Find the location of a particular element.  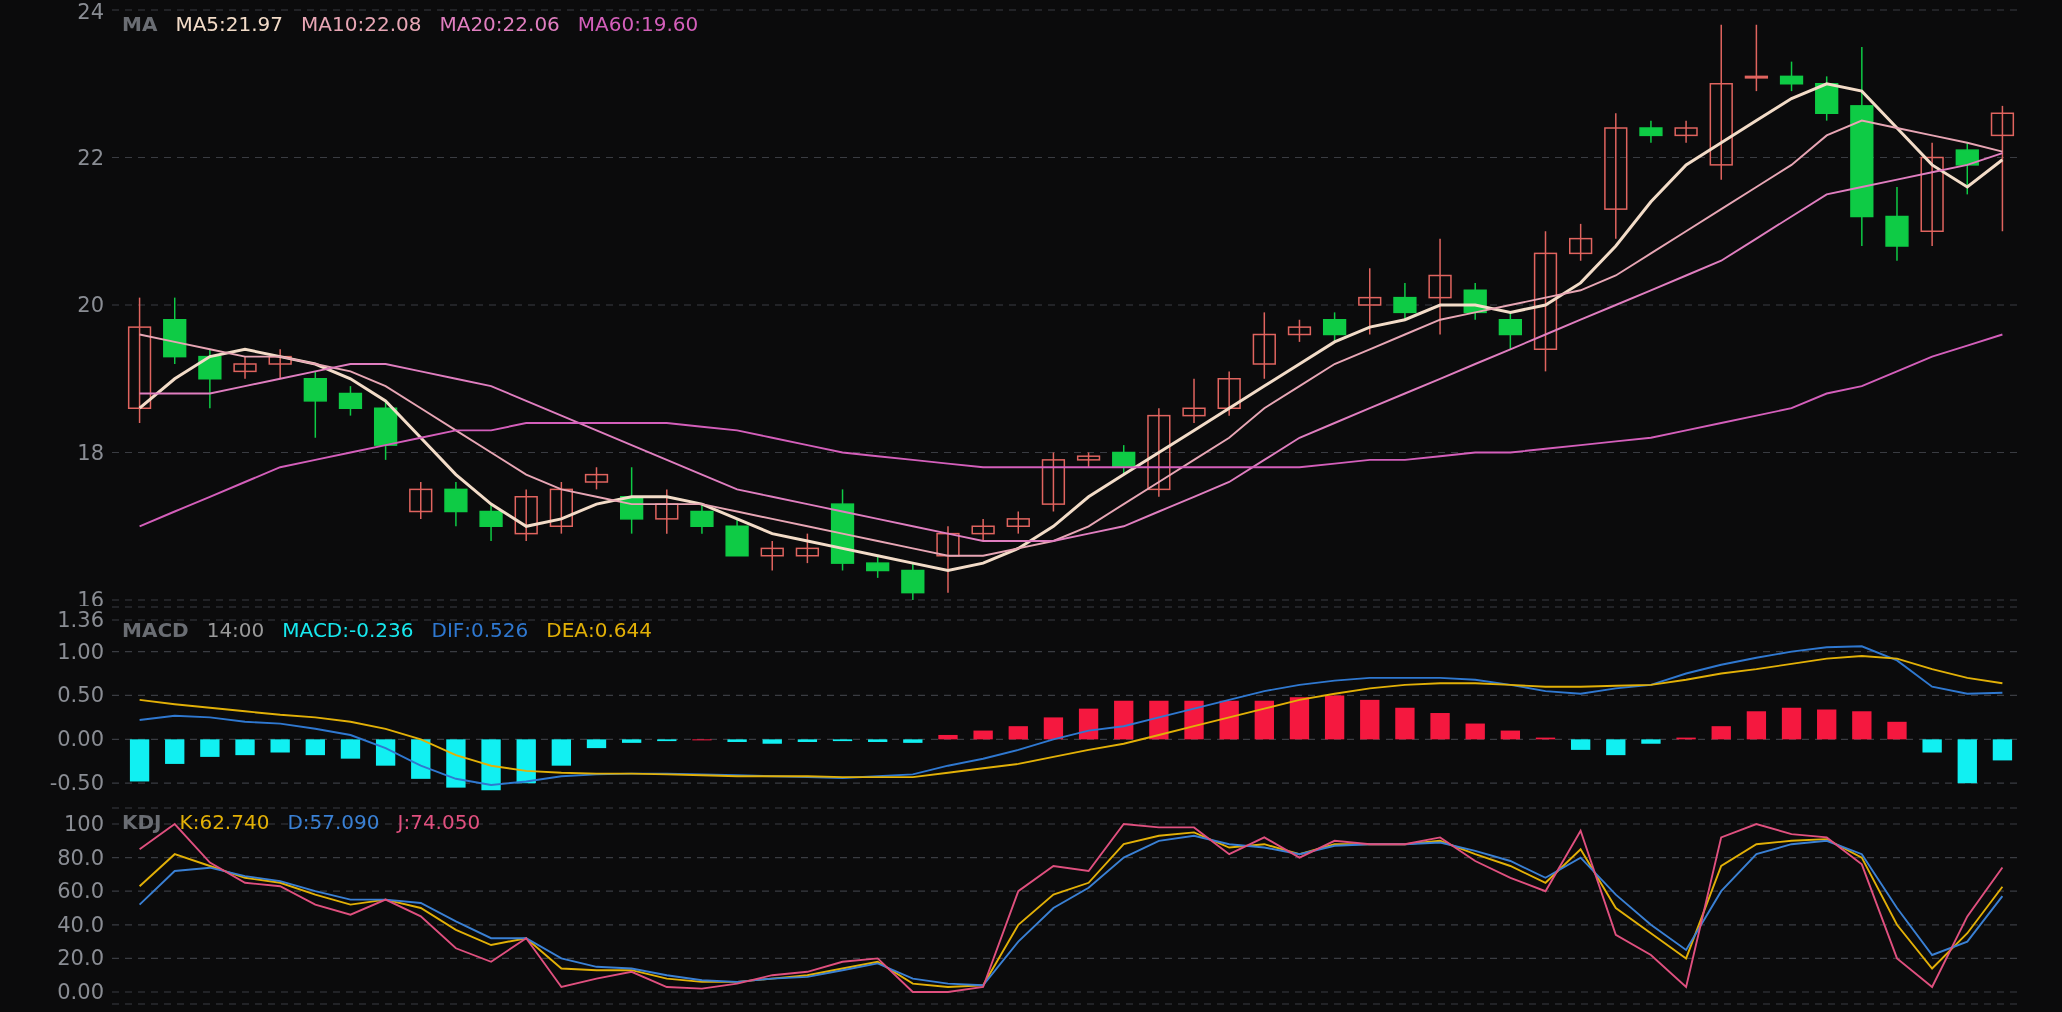

axis-label: 22 is located at coordinates (90, 157).